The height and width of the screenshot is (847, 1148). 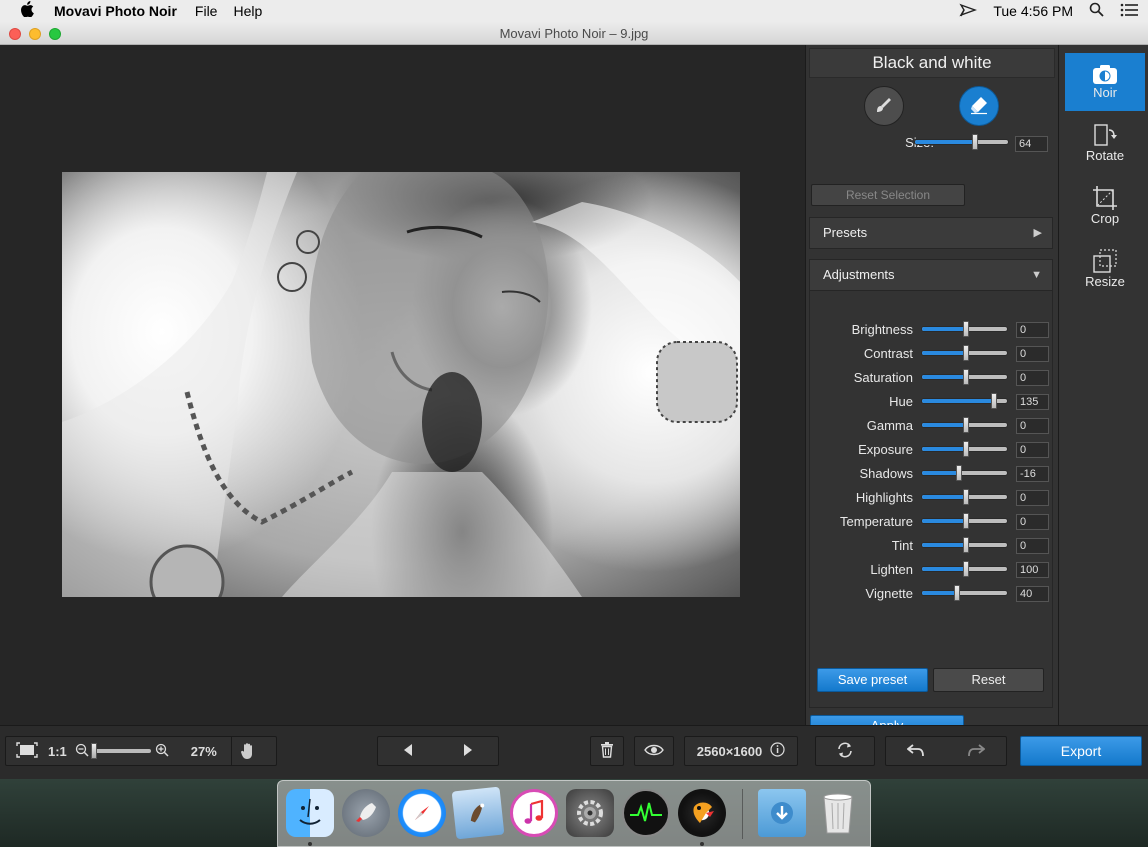 What do you see at coordinates (310, 844) in the screenshot?
I see `finder-running-dot` at bounding box center [310, 844].